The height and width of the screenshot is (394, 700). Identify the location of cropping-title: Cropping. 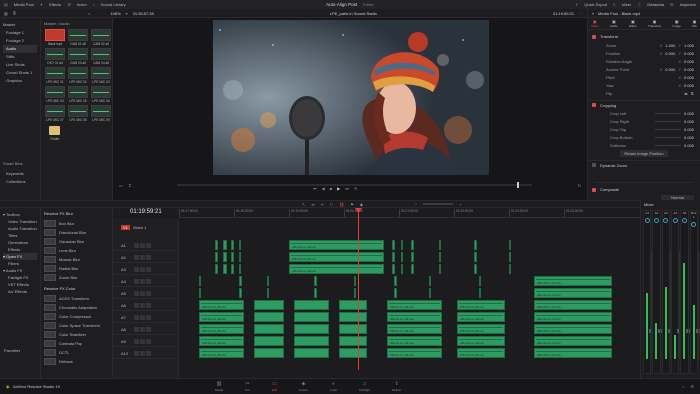
(608, 105).